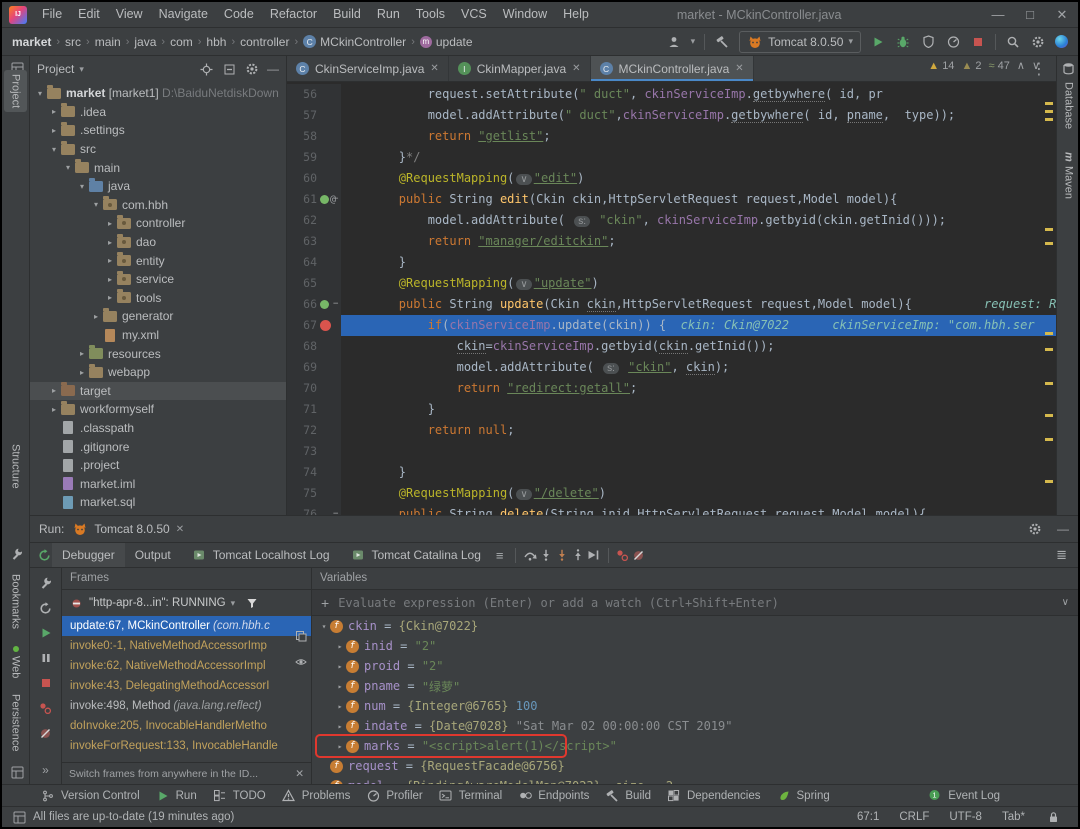 This screenshot has height=829, width=1080. I want to click on tree-item-.project: .project, so click(158, 465).